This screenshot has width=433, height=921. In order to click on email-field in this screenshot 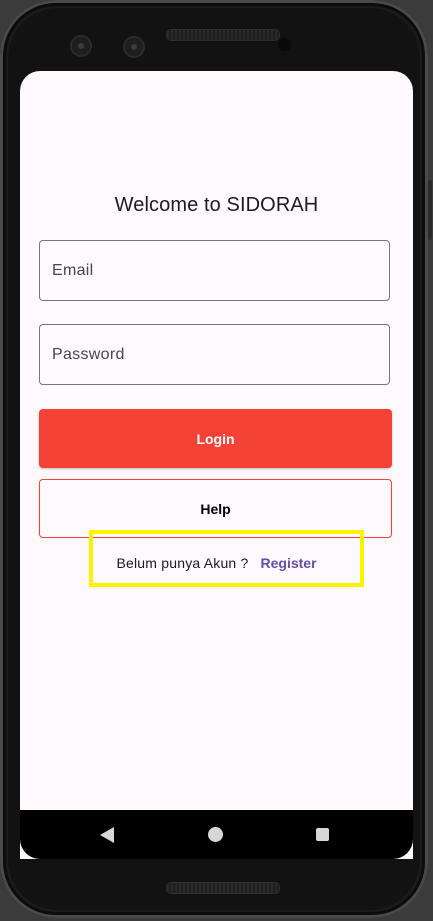, I will do `click(214, 270)`.